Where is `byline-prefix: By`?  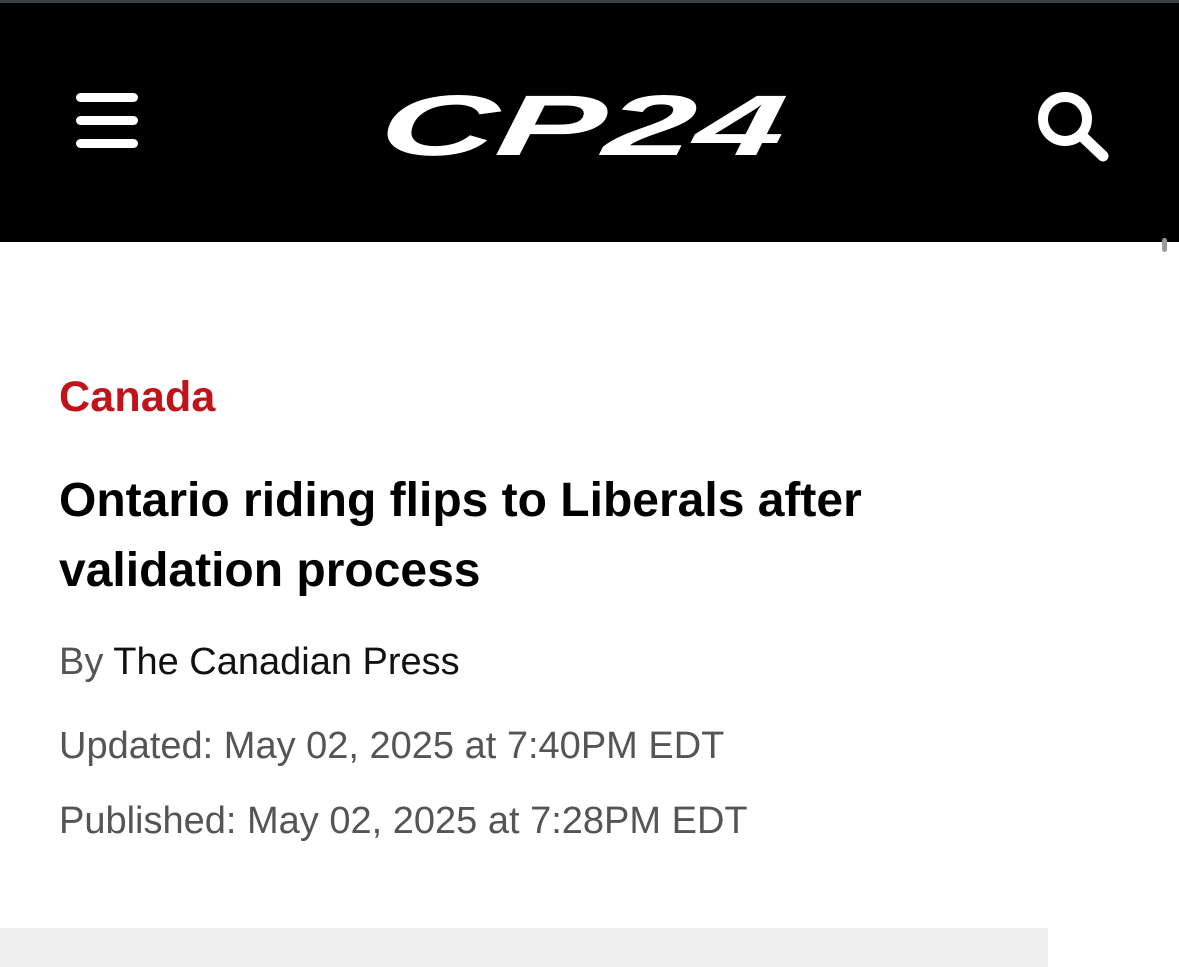 byline-prefix: By is located at coordinates (81, 662).